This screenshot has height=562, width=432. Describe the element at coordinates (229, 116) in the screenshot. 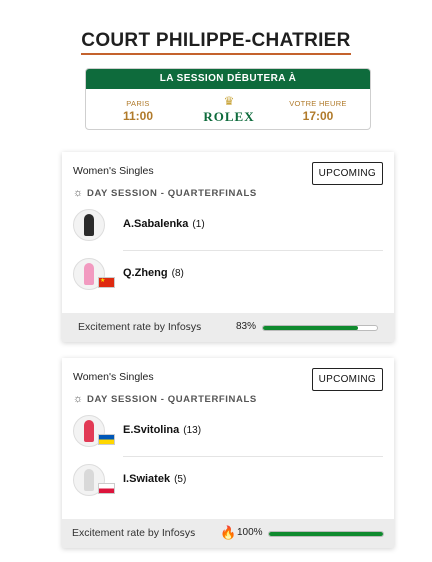

I see `rolex-wordmark: ROLEX` at that location.